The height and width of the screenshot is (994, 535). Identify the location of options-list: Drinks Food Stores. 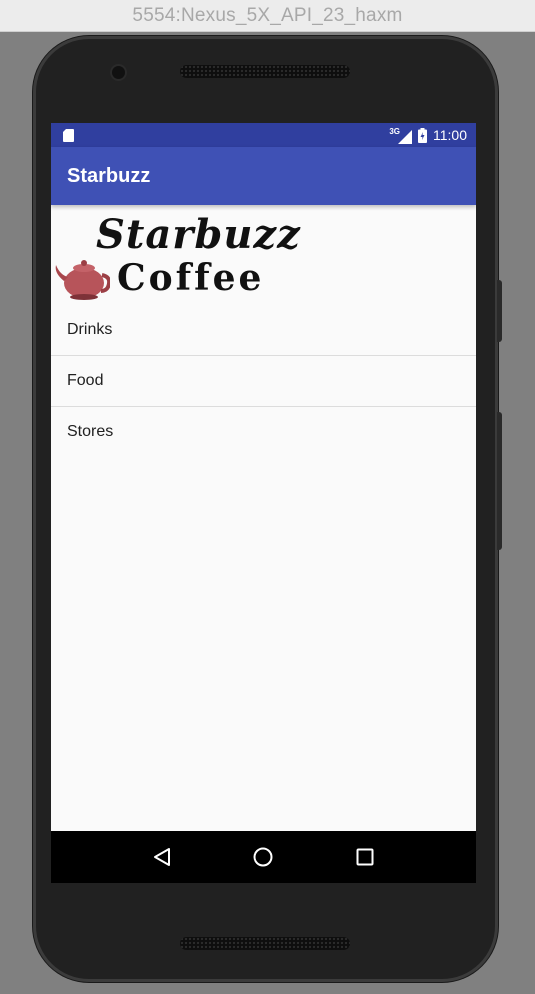
(263, 381).